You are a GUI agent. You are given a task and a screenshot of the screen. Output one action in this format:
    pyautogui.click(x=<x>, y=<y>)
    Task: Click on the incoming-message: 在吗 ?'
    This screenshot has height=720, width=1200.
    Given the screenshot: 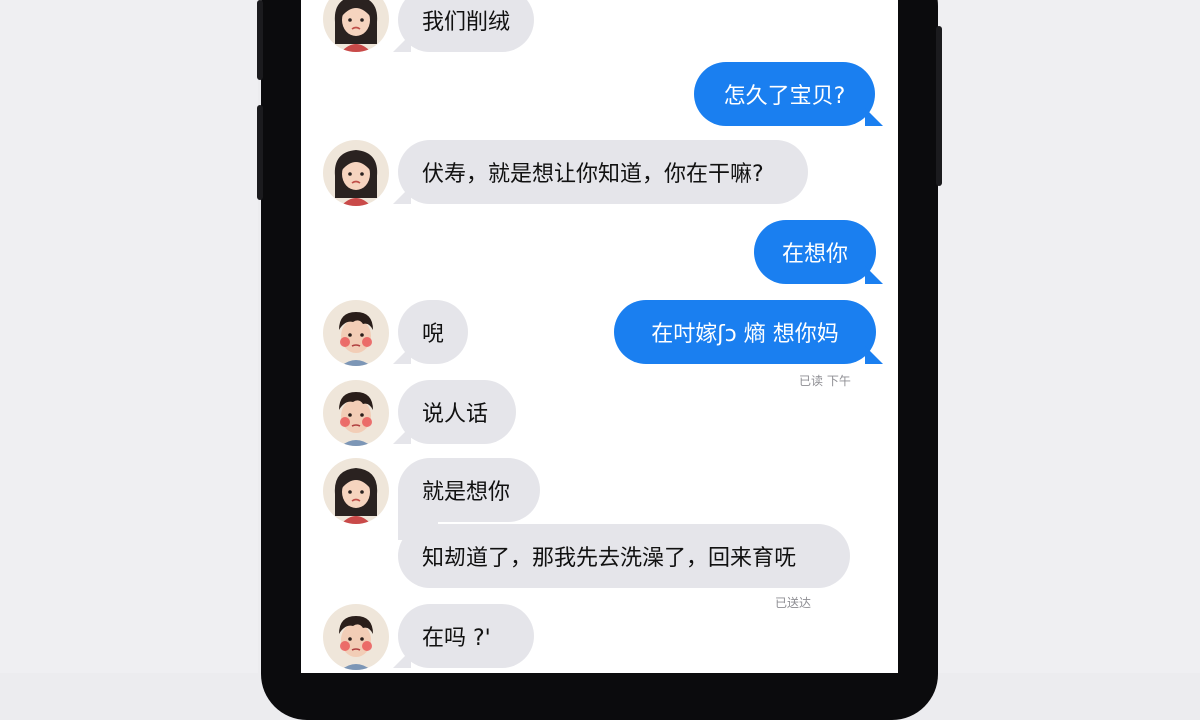 What is the action you would take?
    pyautogui.click(x=466, y=636)
    